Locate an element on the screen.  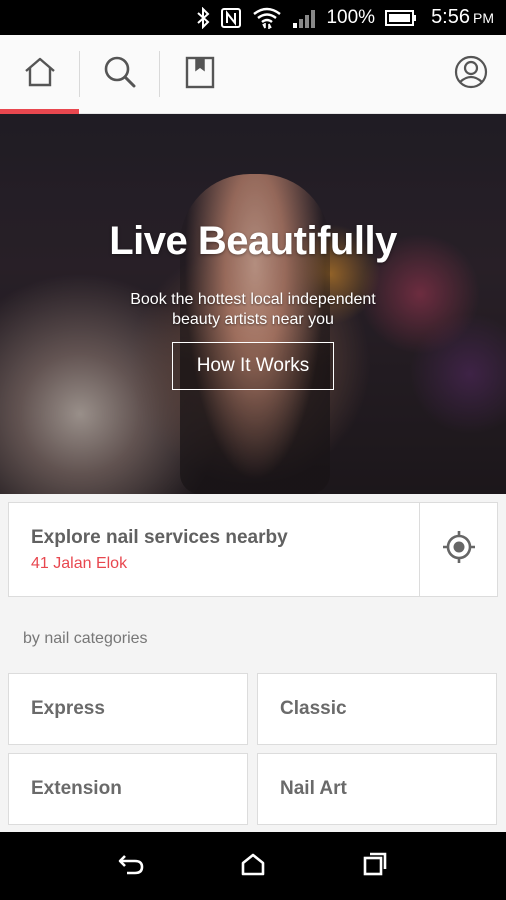
recents-icon is located at coordinates (375, 866).